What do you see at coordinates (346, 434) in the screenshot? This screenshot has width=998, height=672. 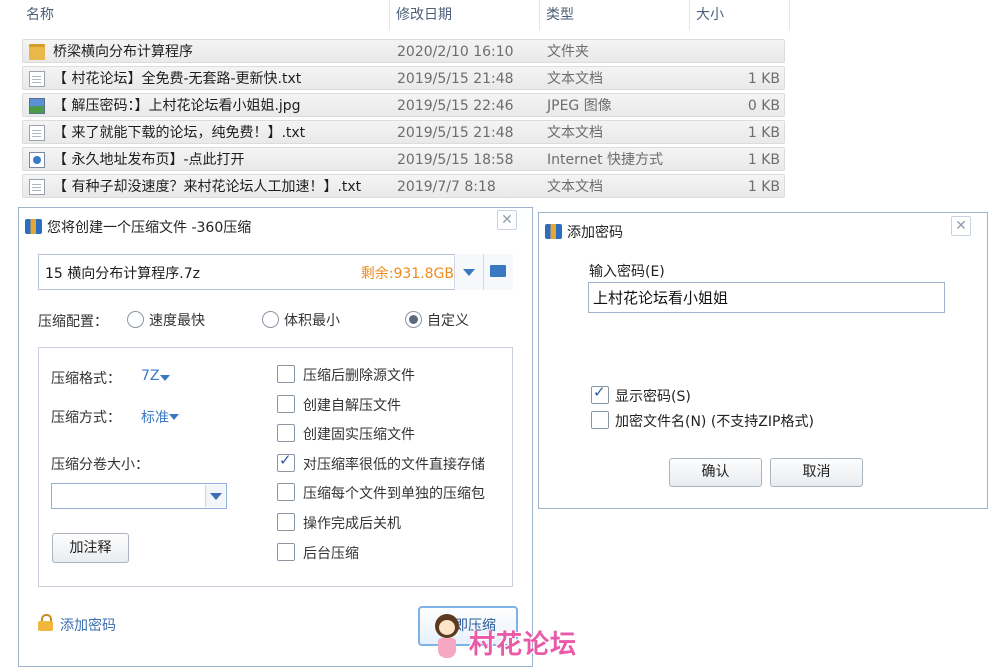 I see `option-solid-archive: 创建固实压缩文件` at bounding box center [346, 434].